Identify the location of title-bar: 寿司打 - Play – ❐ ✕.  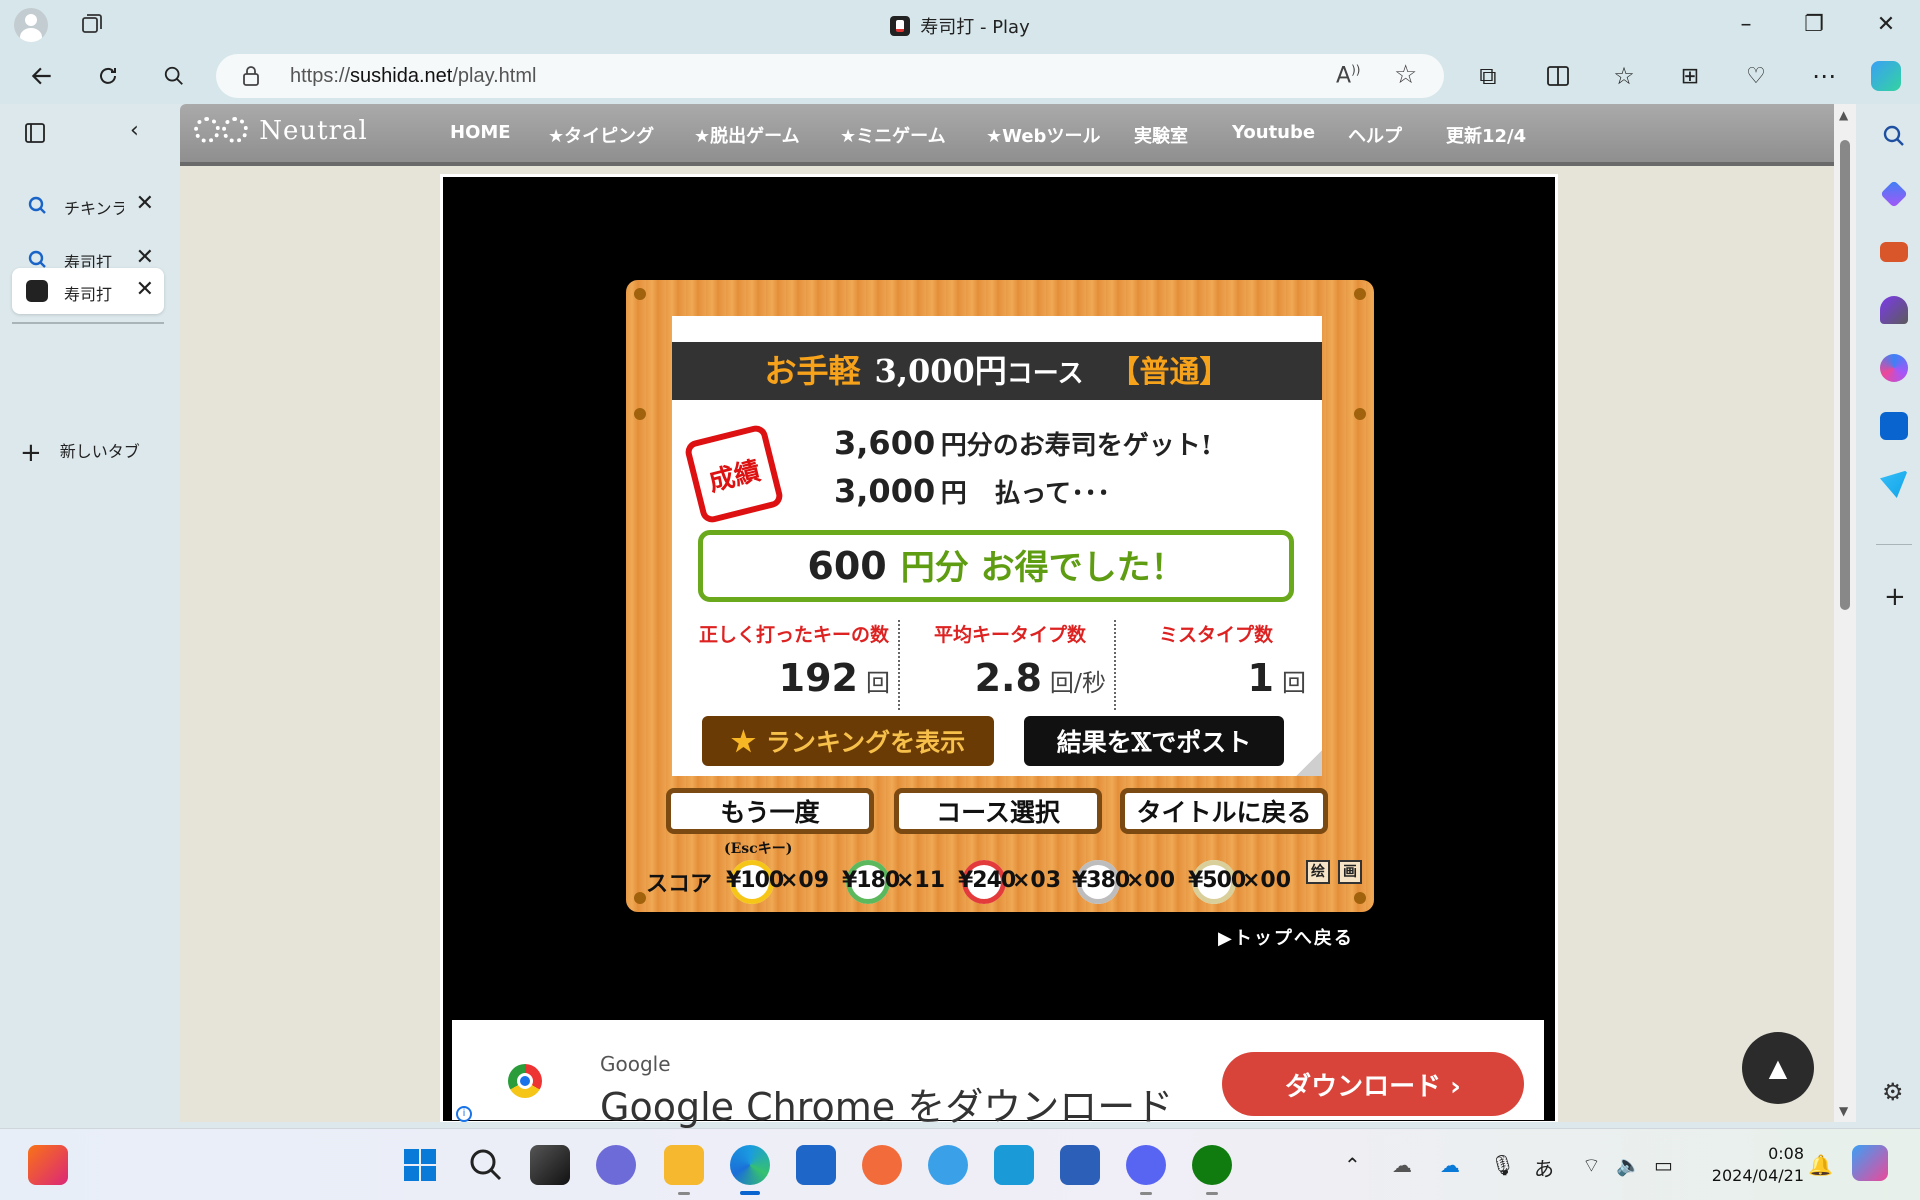
(960, 24).